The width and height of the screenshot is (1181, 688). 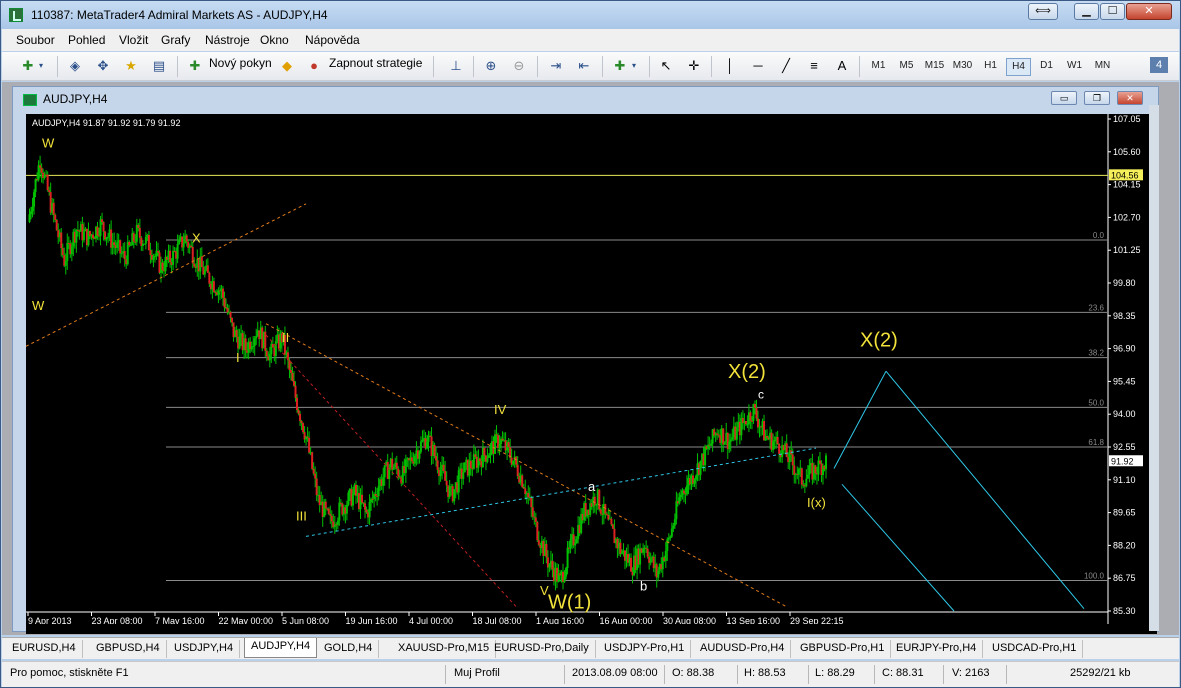 I want to click on tab-xauusd-pro-m15: XAUUSD-Pro,M15, so click(x=444, y=649).